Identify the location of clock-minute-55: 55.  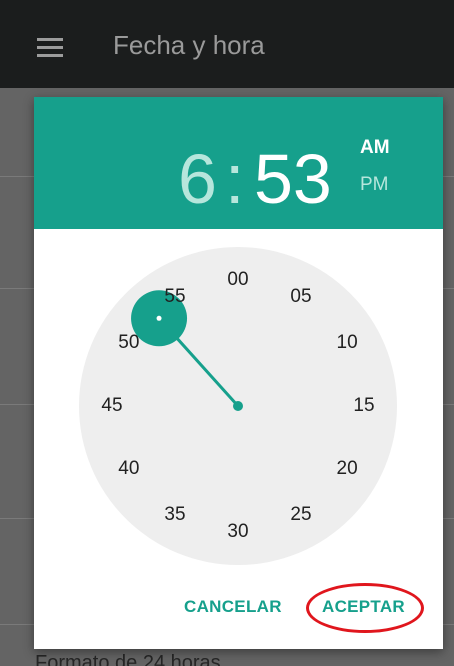
(175, 297).